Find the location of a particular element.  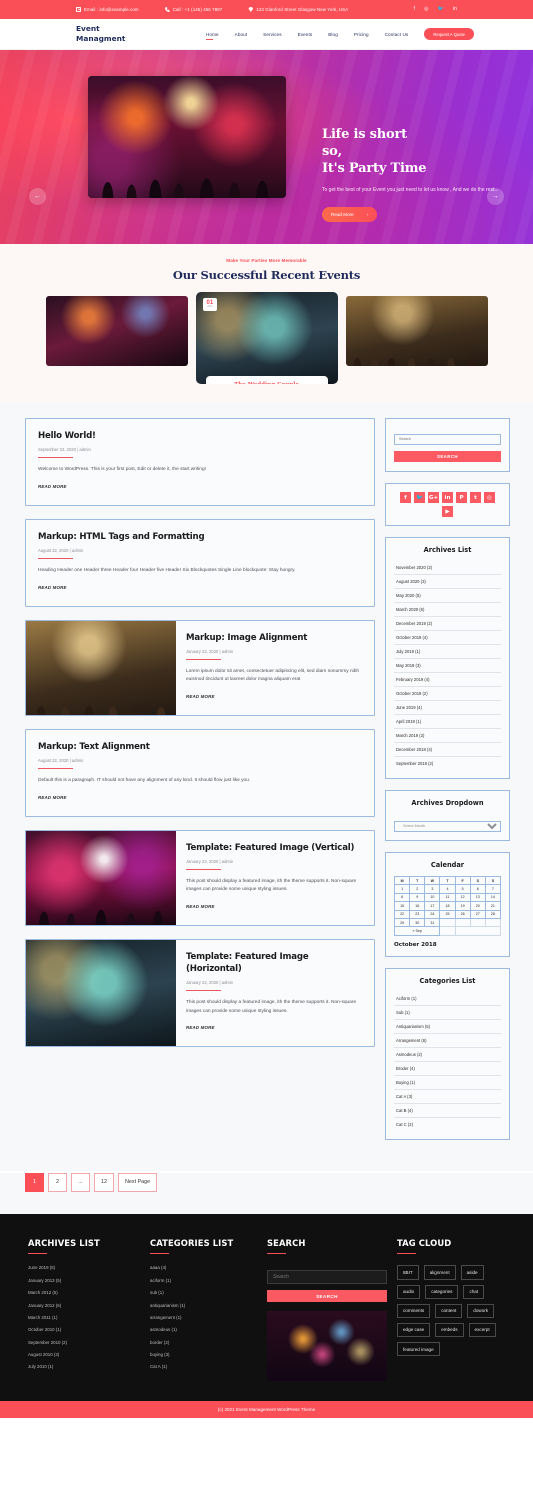

calendar-day-cell: 12 is located at coordinates (462, 897).